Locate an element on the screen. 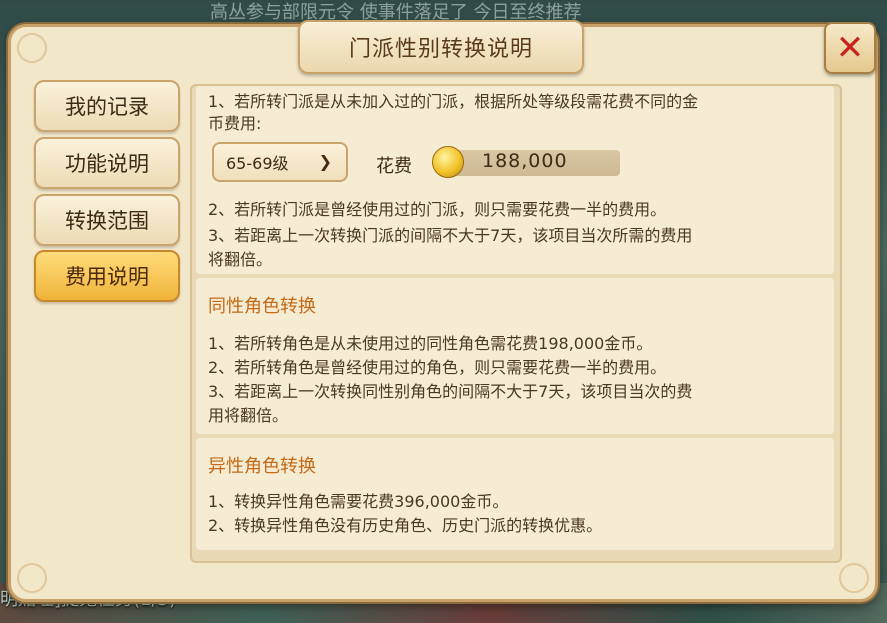 This screenshot has width=887, height=623. dialog-title: 门派性别转换说明 is located at coordinates (440, 49).